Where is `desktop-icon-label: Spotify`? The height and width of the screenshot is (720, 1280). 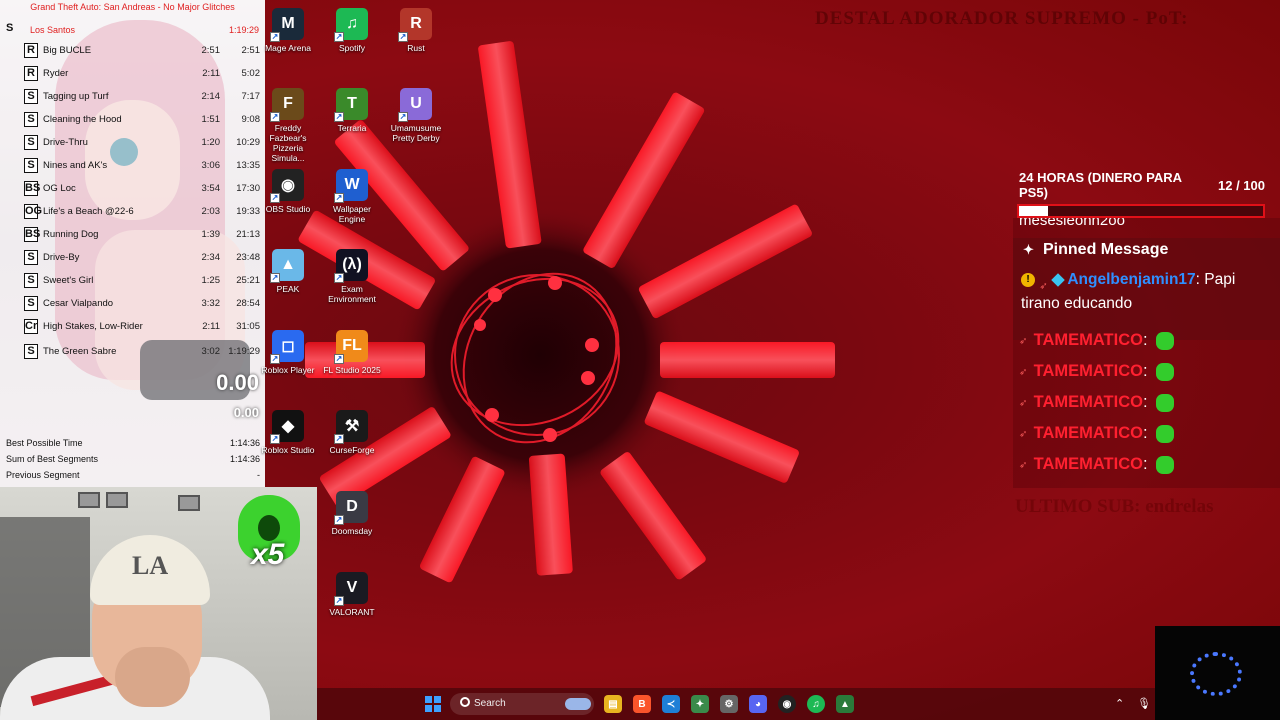 desktop-icon-label: Spotify is located at coordinates (352, 48).